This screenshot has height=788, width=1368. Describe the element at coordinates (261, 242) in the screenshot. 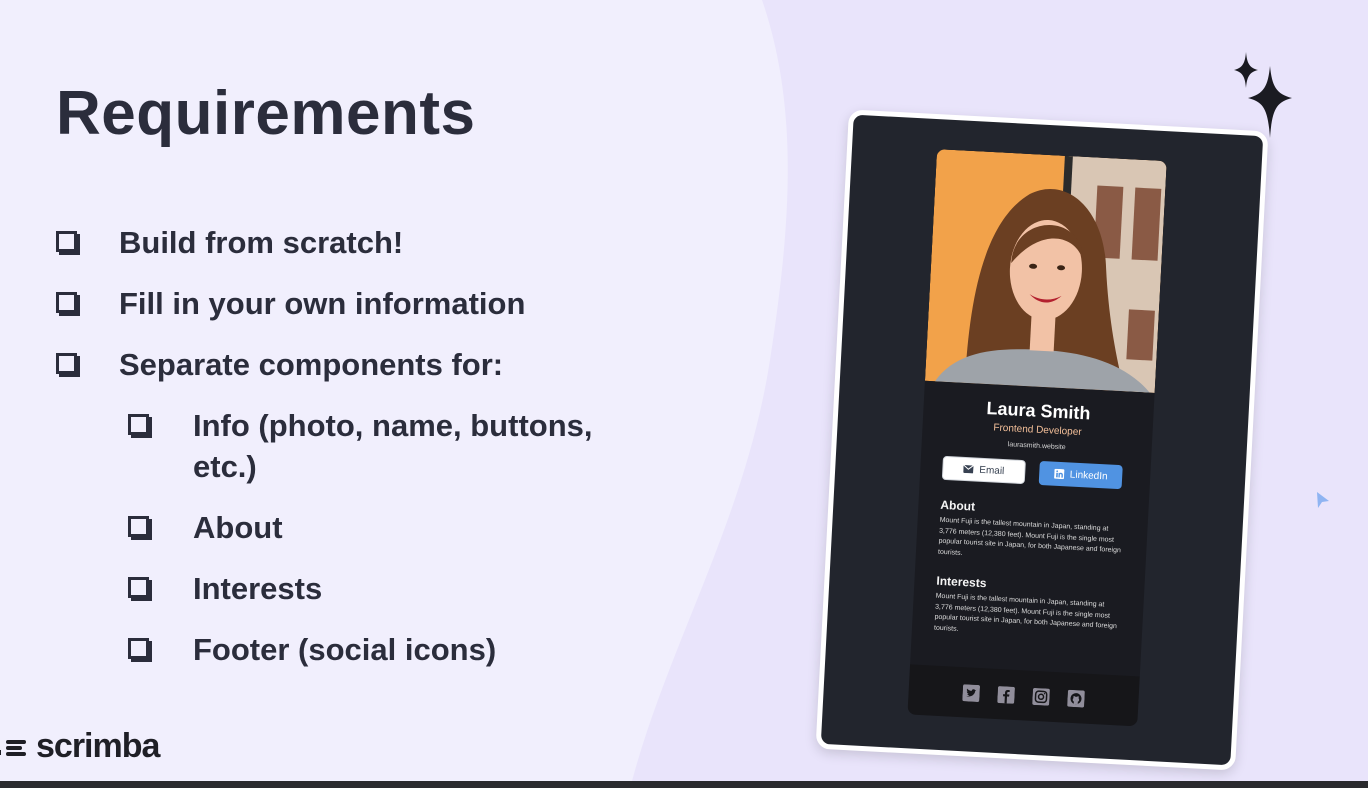

I see `requirement-text: Build from scratch!` at that location.